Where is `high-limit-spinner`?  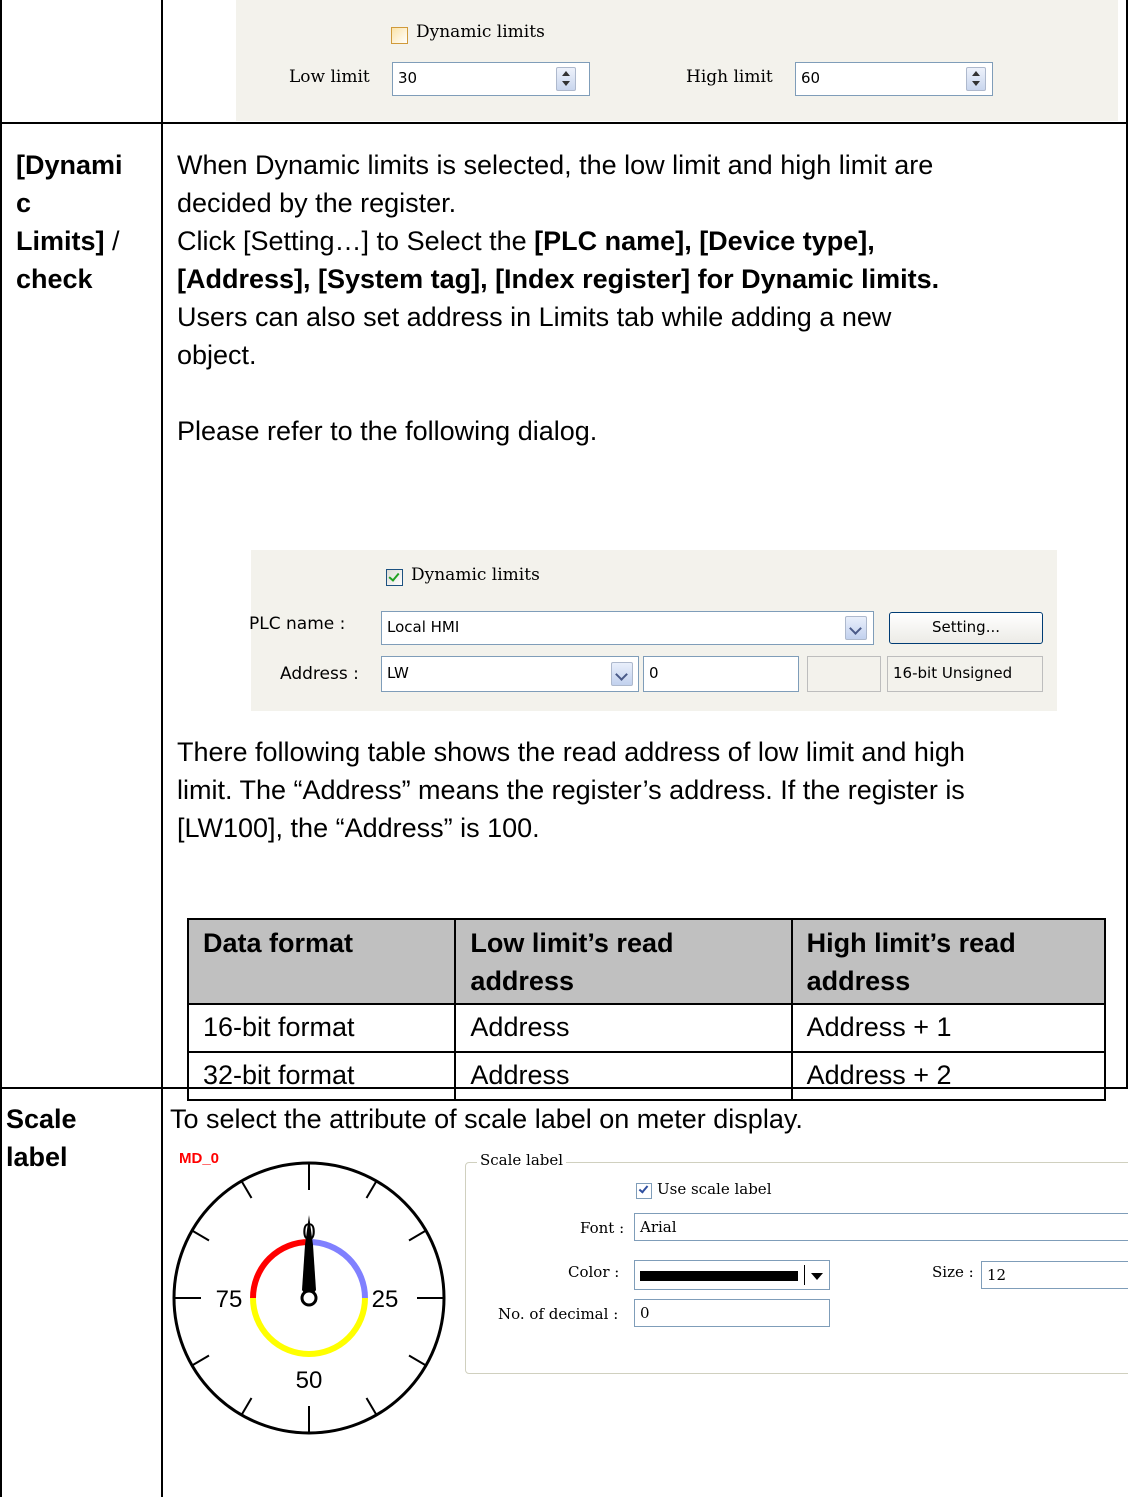
high-limit-spinner is located at coordinates (976, 79).